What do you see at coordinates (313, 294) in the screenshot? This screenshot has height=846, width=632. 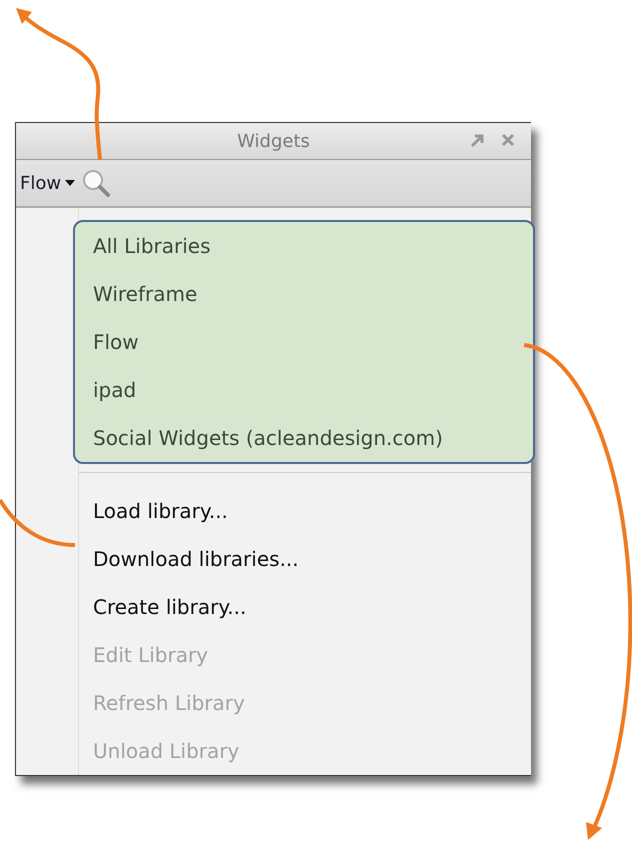 I see `library-menu-item: Wireframe` at bounding box center [313, 294].